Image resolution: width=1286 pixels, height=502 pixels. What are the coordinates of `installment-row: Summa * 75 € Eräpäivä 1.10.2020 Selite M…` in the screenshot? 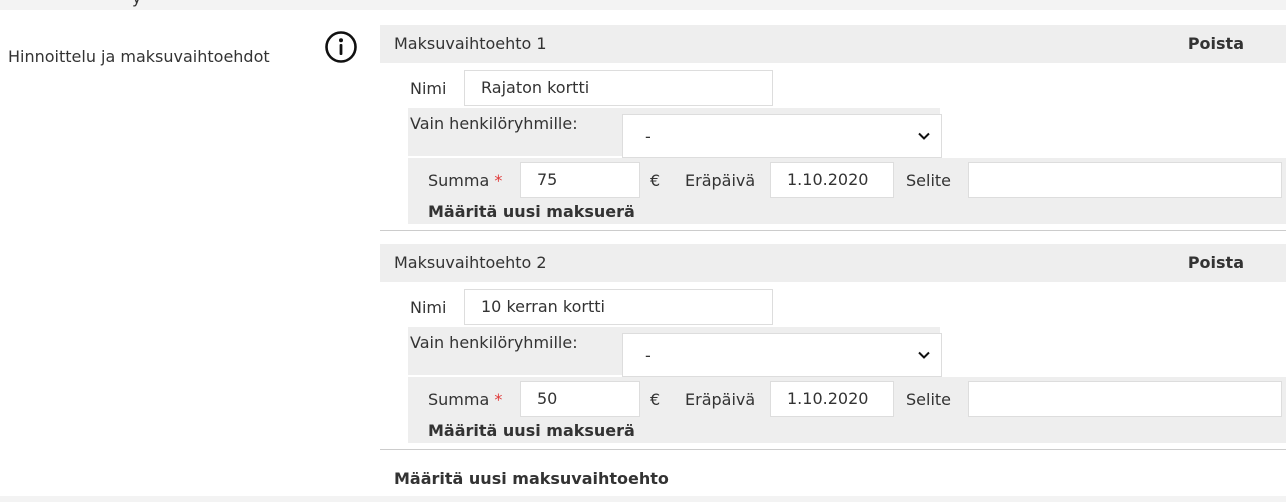 It's located at (847, 191).